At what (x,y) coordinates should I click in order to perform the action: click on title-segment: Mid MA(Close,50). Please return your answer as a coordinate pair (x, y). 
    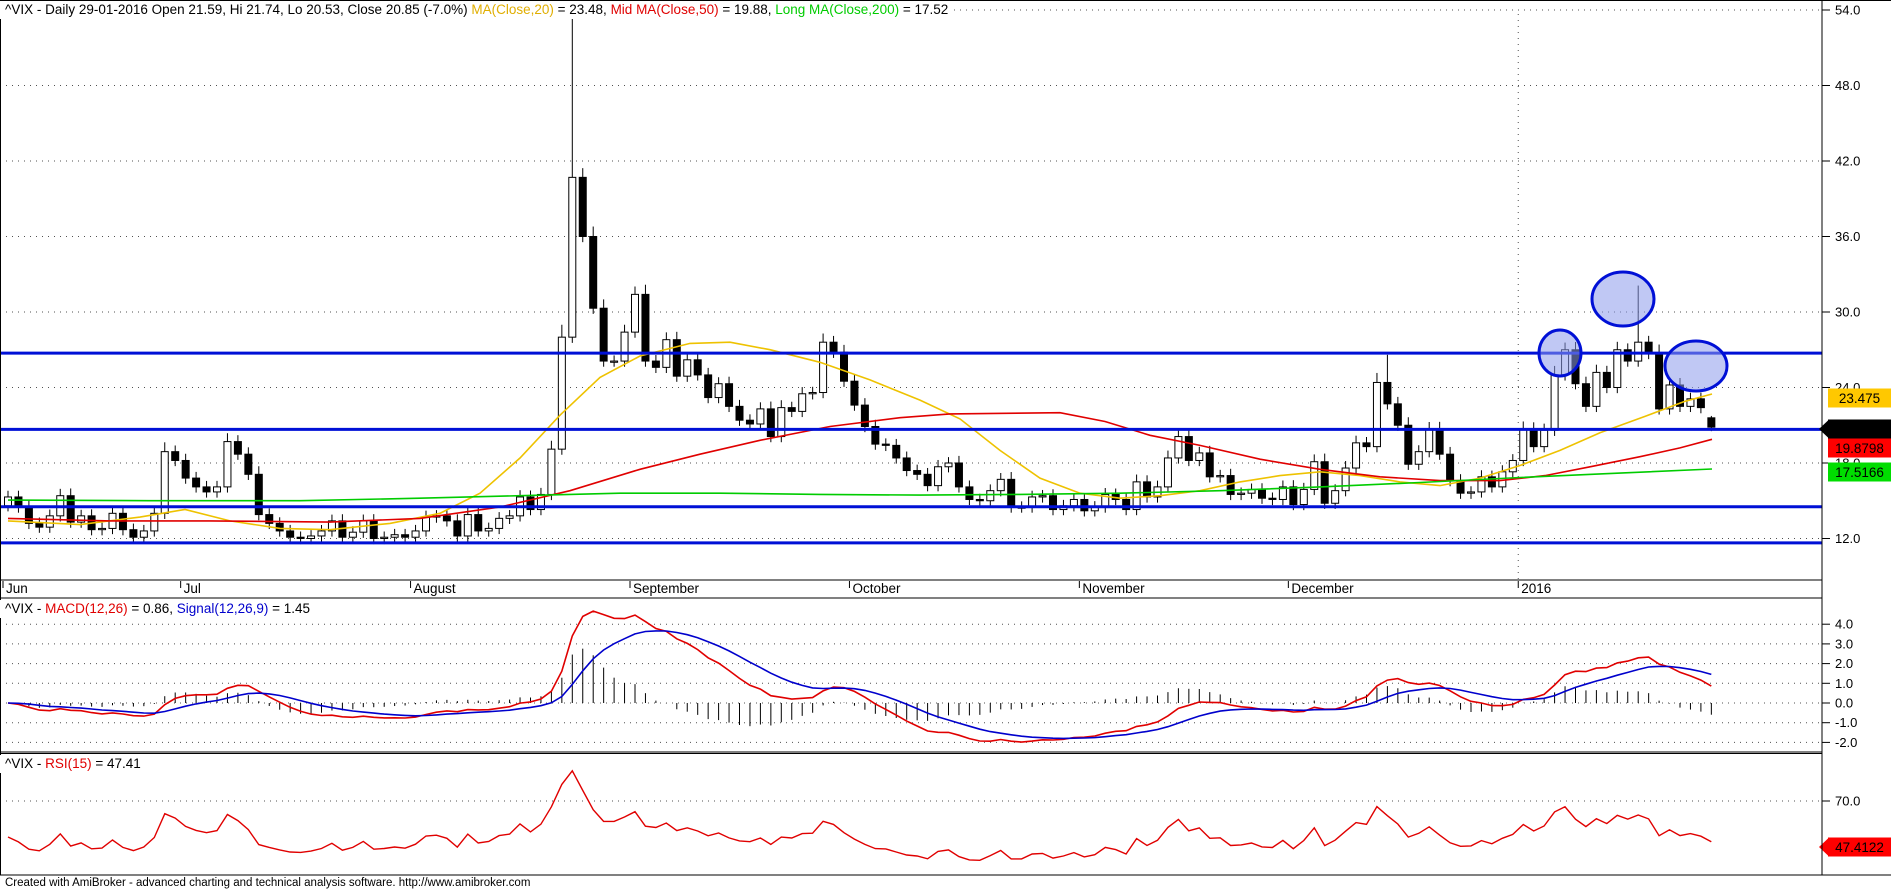
    Looking at the image, I should click on (664, 9).